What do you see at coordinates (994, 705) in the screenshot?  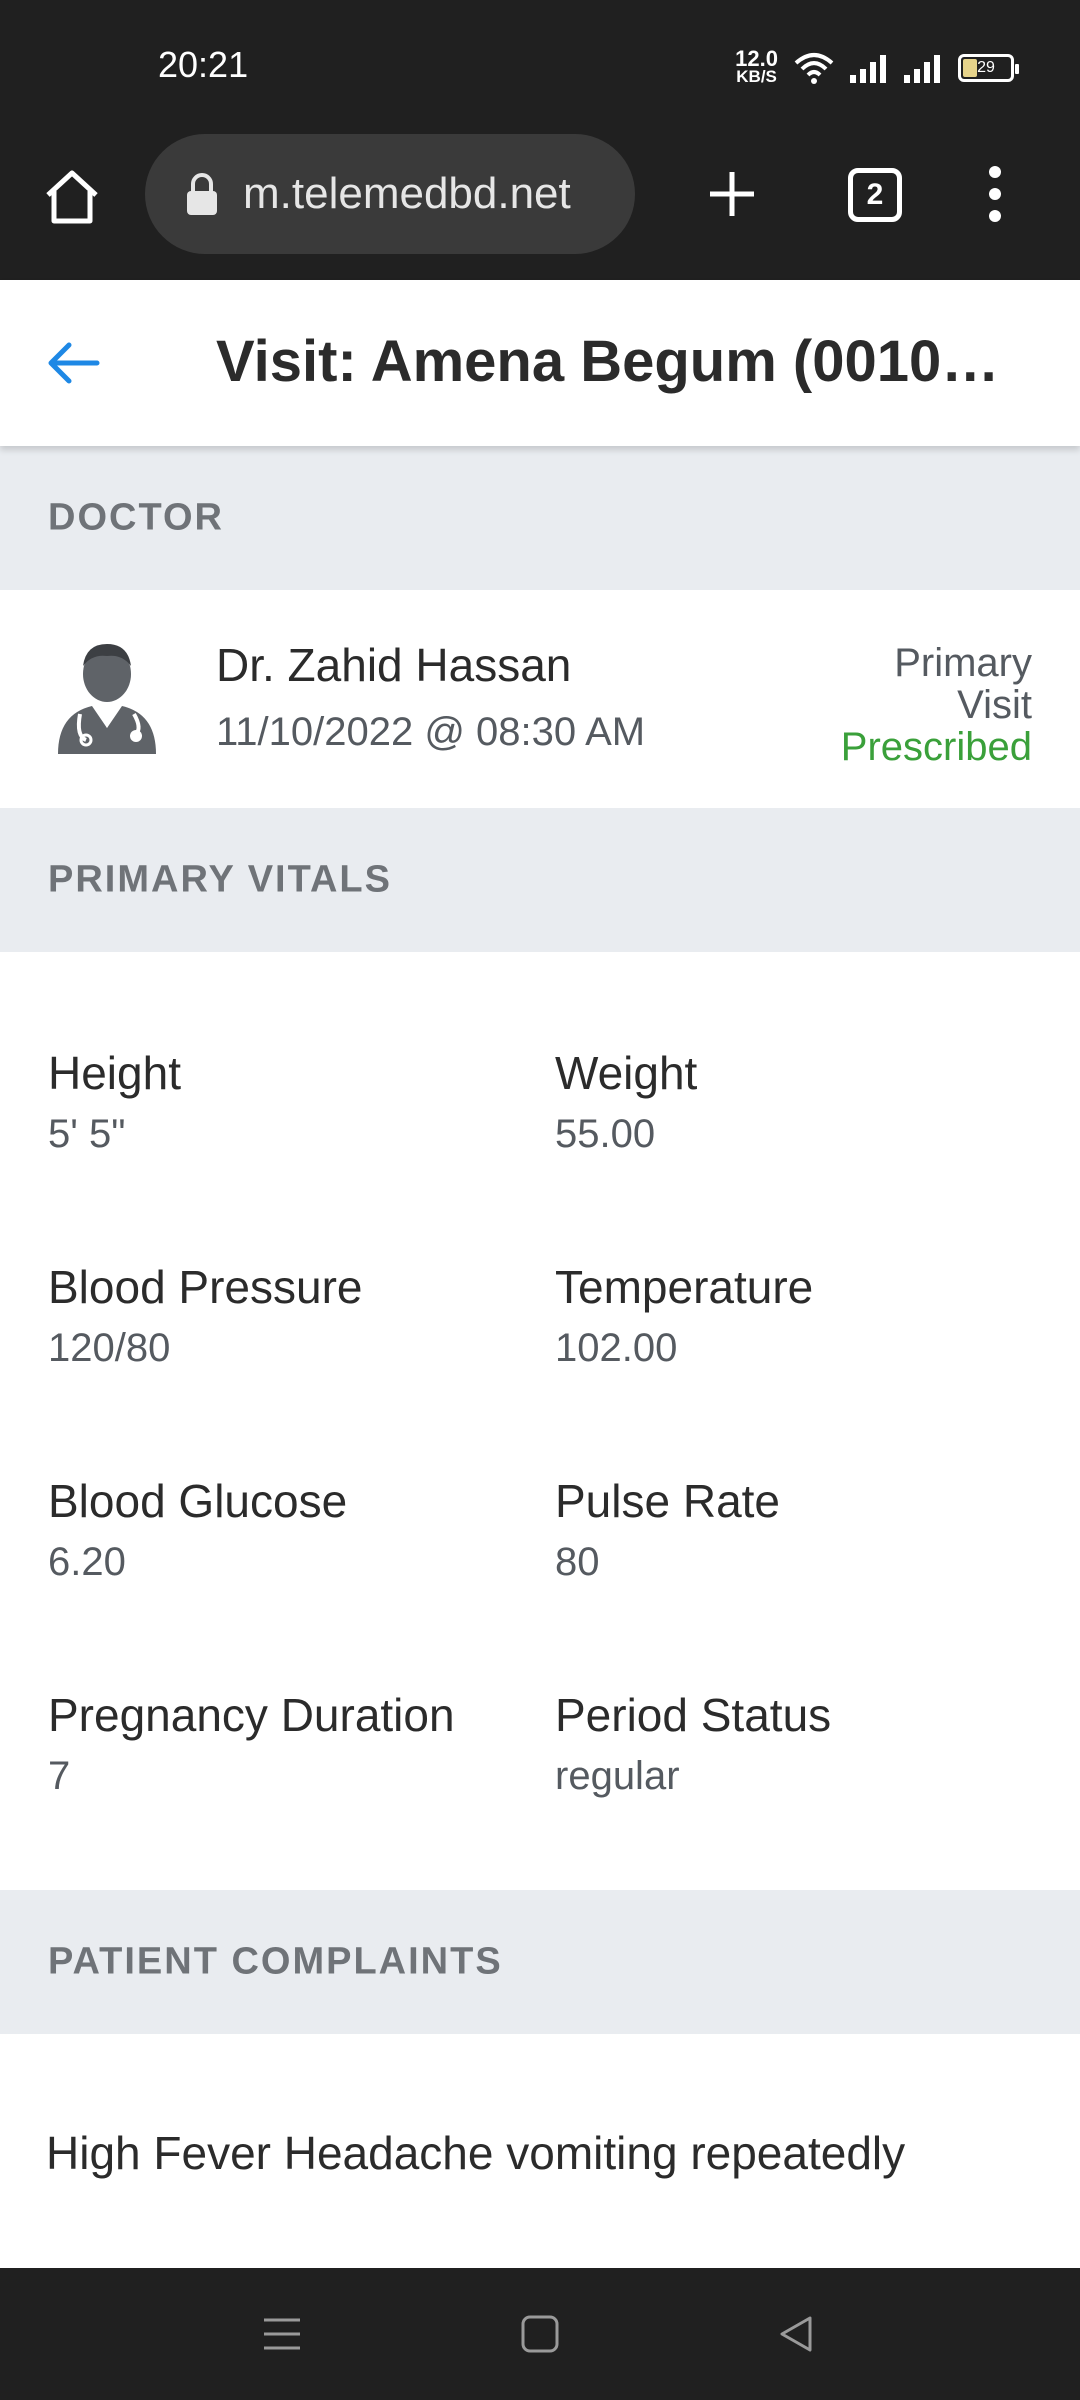 I see `visit-type-line2: Visit` at bounding box center [994, 705].